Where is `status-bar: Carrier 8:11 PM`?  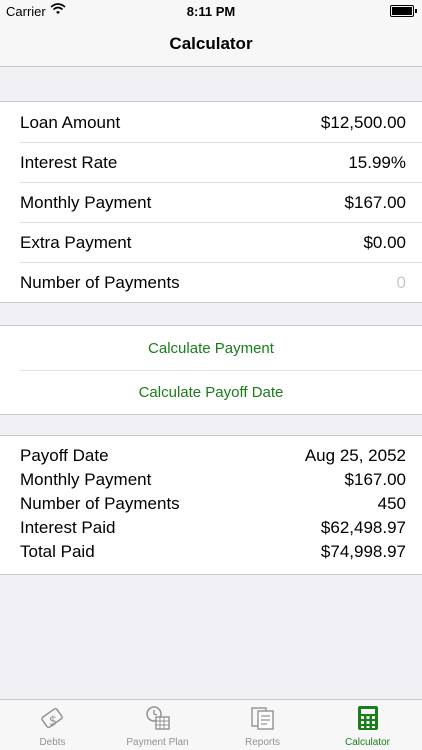
status-bar: Carrier 8:11 PM is located at coordinates (211, 11).